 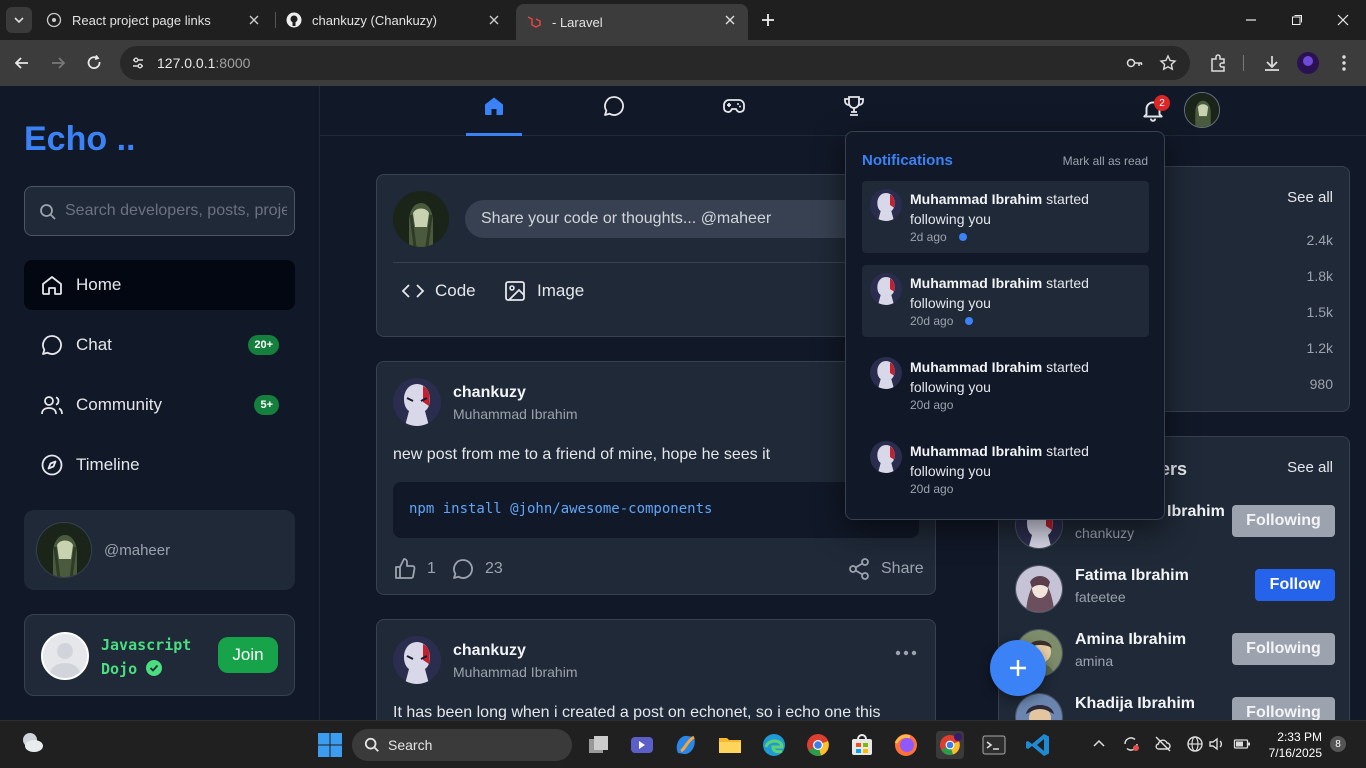 What do you see at coordinates (774, 745) in the screenshot?
I see `edge-app` at bounding box center [774, 745].